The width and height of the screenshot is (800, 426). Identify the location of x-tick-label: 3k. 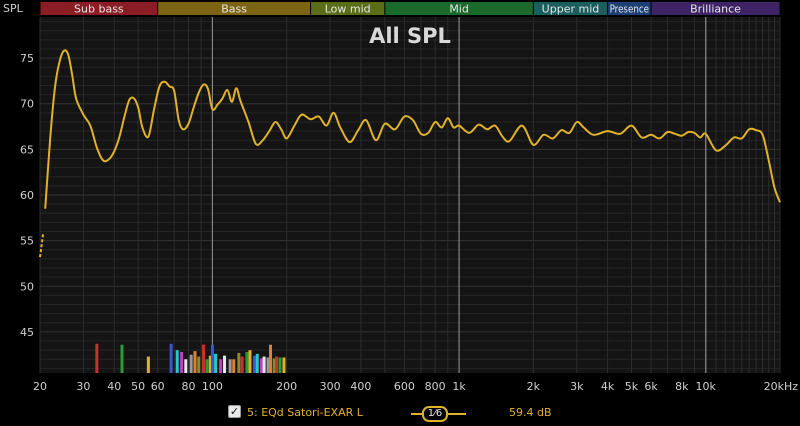
(577, 386).